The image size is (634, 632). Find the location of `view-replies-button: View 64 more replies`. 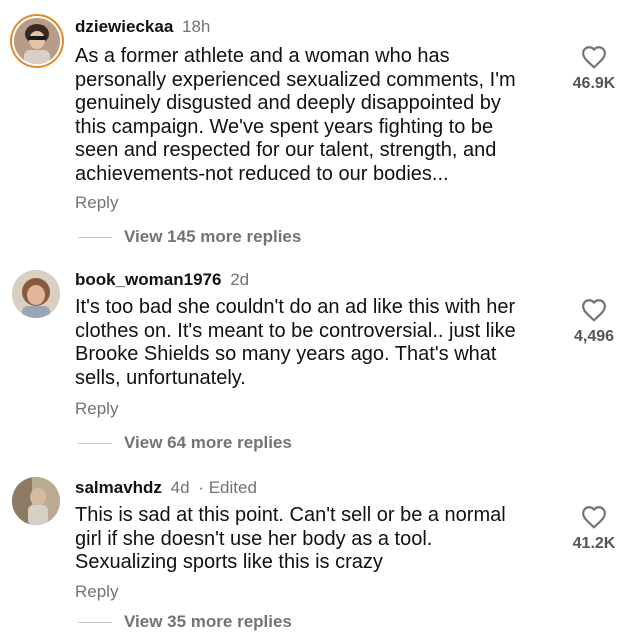

view-replies-button: View 64 more replies is located at coordinates (185, 443).